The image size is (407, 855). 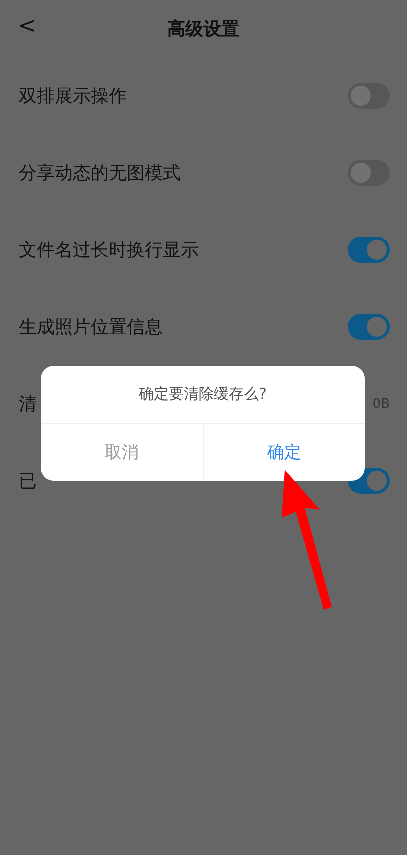 What do you see at coordinates (91, 327) in the screenshot?
I see `setting-label: 生成照片位置信息` at bounding box center [91, 327].